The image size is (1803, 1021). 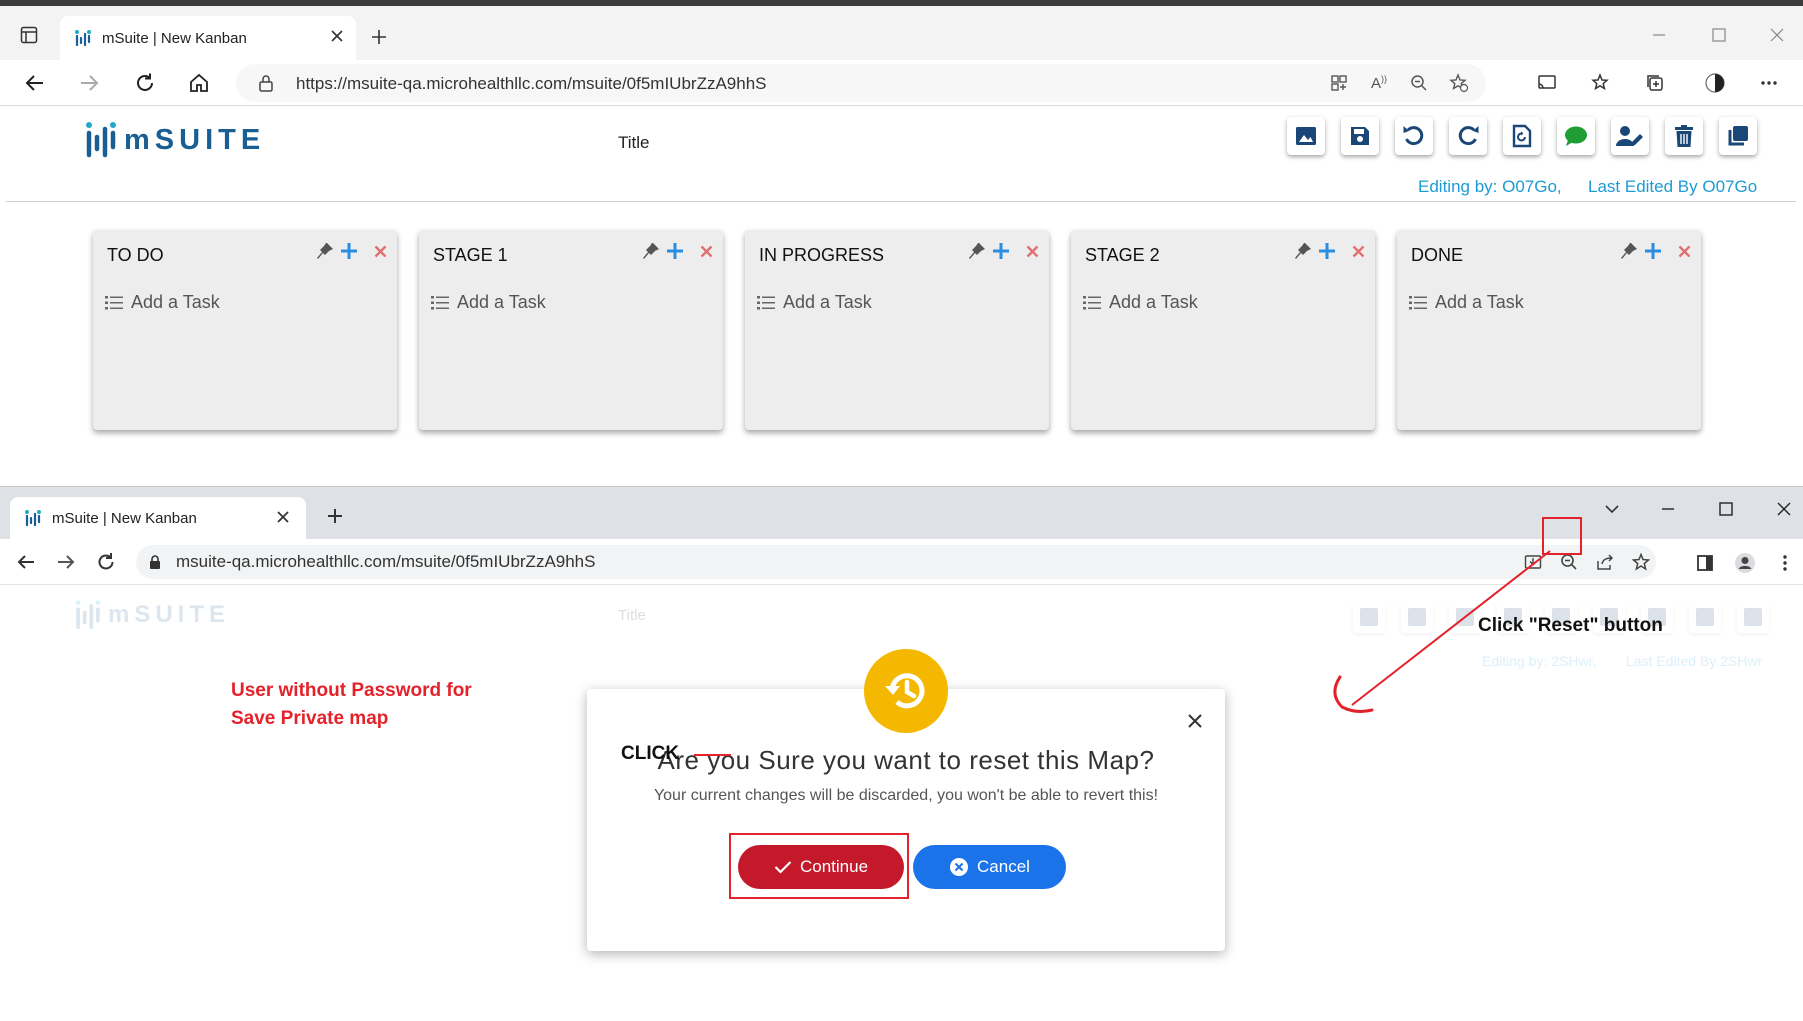 I want to click on redo-button, so click(x=1468, y=136).